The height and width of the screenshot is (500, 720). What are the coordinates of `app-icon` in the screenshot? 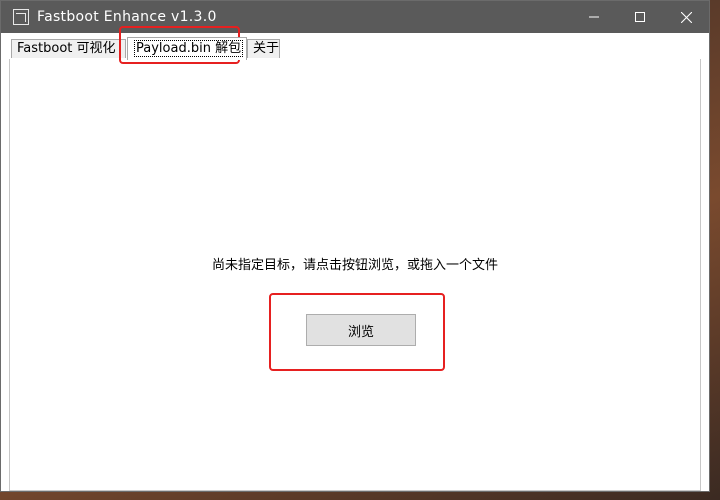 It's located at (21, 17).